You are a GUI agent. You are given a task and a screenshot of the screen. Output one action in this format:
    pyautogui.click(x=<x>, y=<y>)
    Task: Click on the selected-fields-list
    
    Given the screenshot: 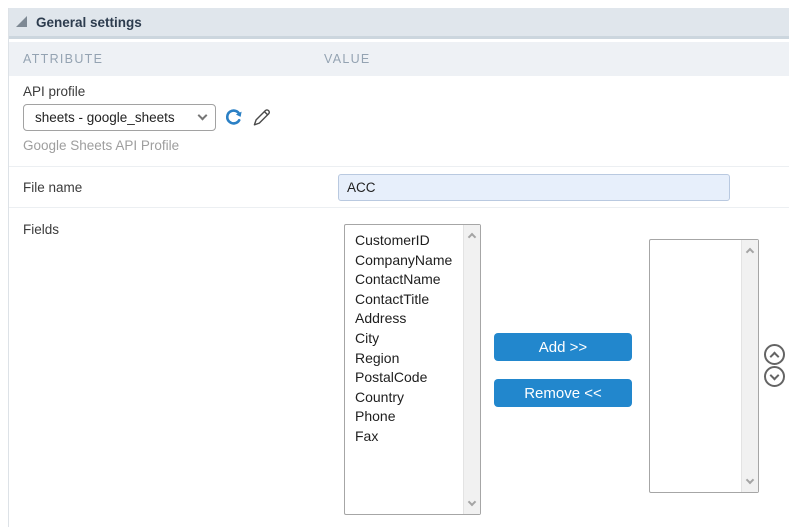 What is the action you would take?
    pyautogui.click(x=695, y=368)
    